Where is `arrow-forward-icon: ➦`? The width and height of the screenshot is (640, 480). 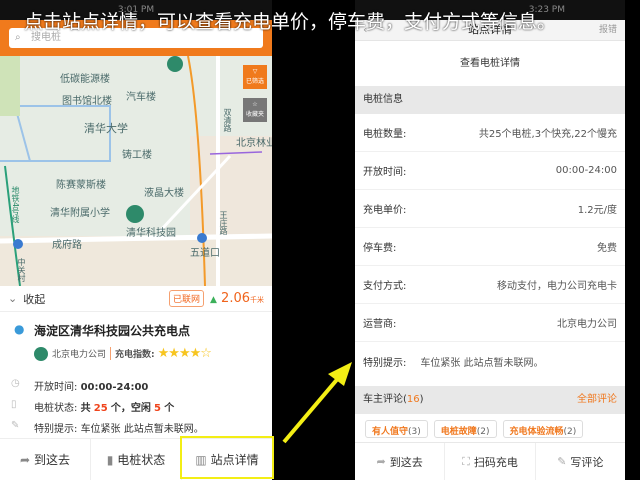 arrow-forward-icon: ➦ is located at coordinates (381, 461).